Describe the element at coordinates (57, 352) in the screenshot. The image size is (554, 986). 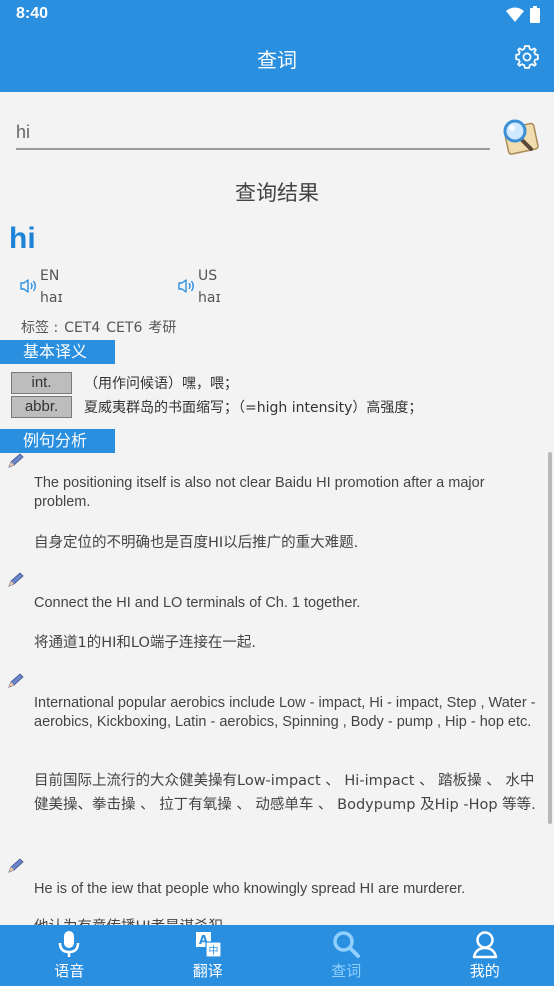
I see `basic-meaning-header: 基本译义` at that location.